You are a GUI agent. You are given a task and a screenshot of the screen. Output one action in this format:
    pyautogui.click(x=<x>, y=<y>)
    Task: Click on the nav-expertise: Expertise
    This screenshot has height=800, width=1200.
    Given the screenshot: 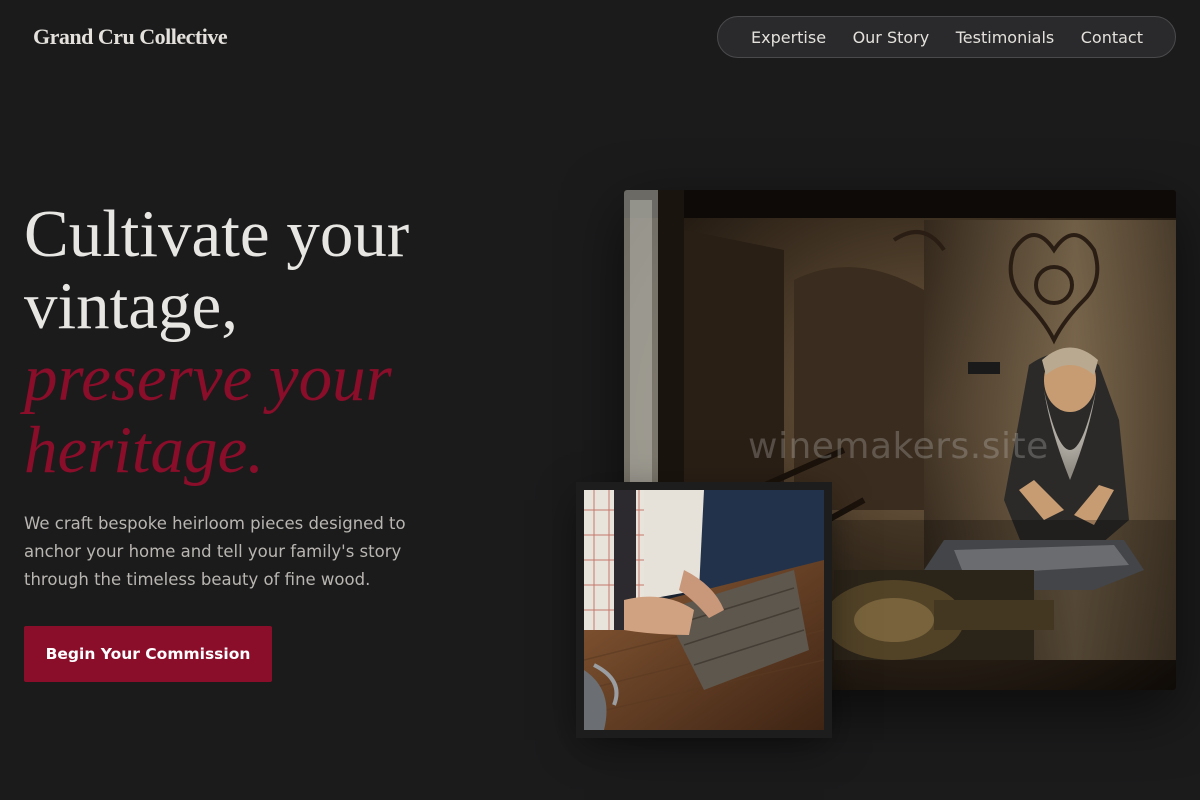 What is the action you would take?
    pyautogui.click(x=788, y=37)
    